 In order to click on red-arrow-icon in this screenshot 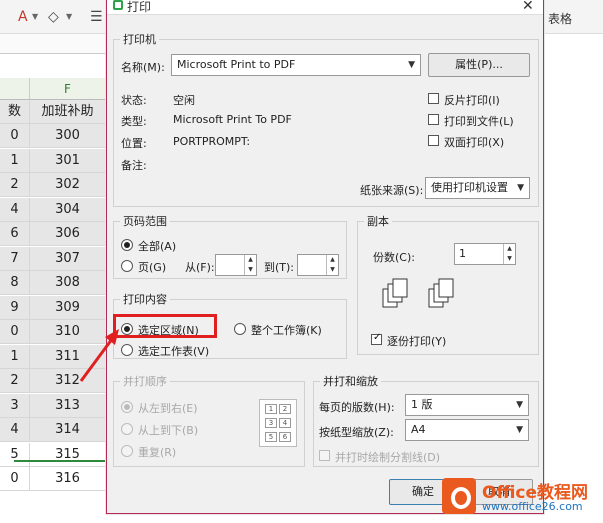, I will do `click(99, 355)`.